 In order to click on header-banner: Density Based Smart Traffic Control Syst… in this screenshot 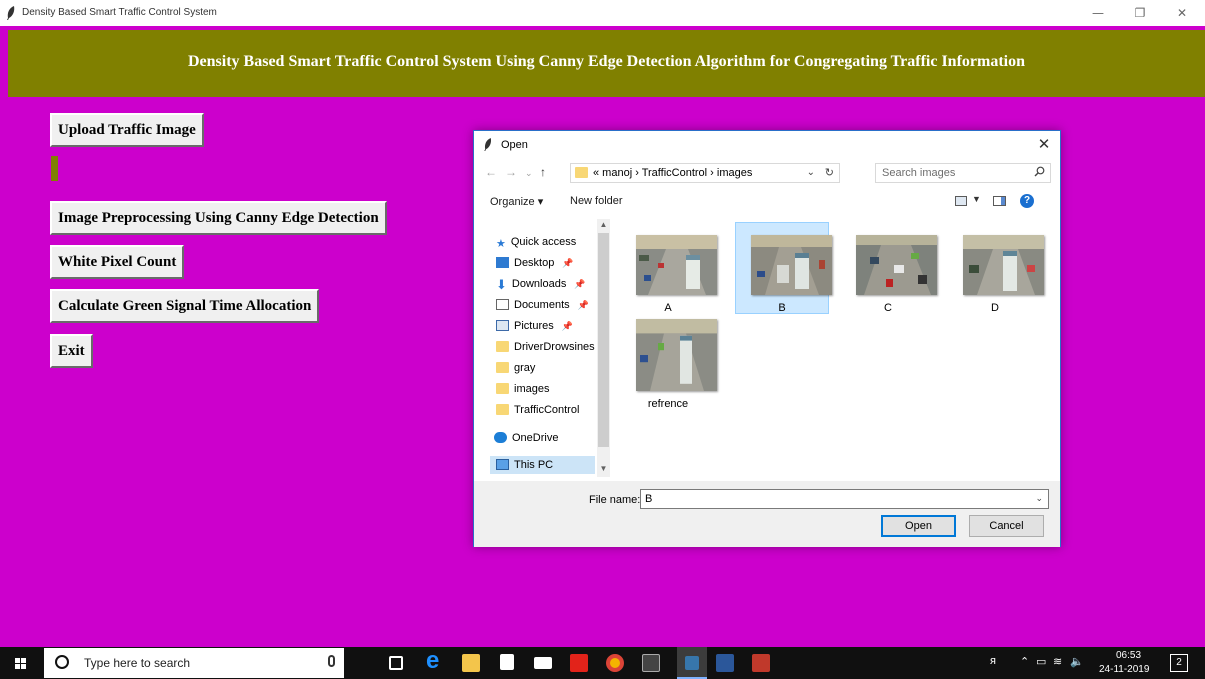, I will do `click(606, 63)`.